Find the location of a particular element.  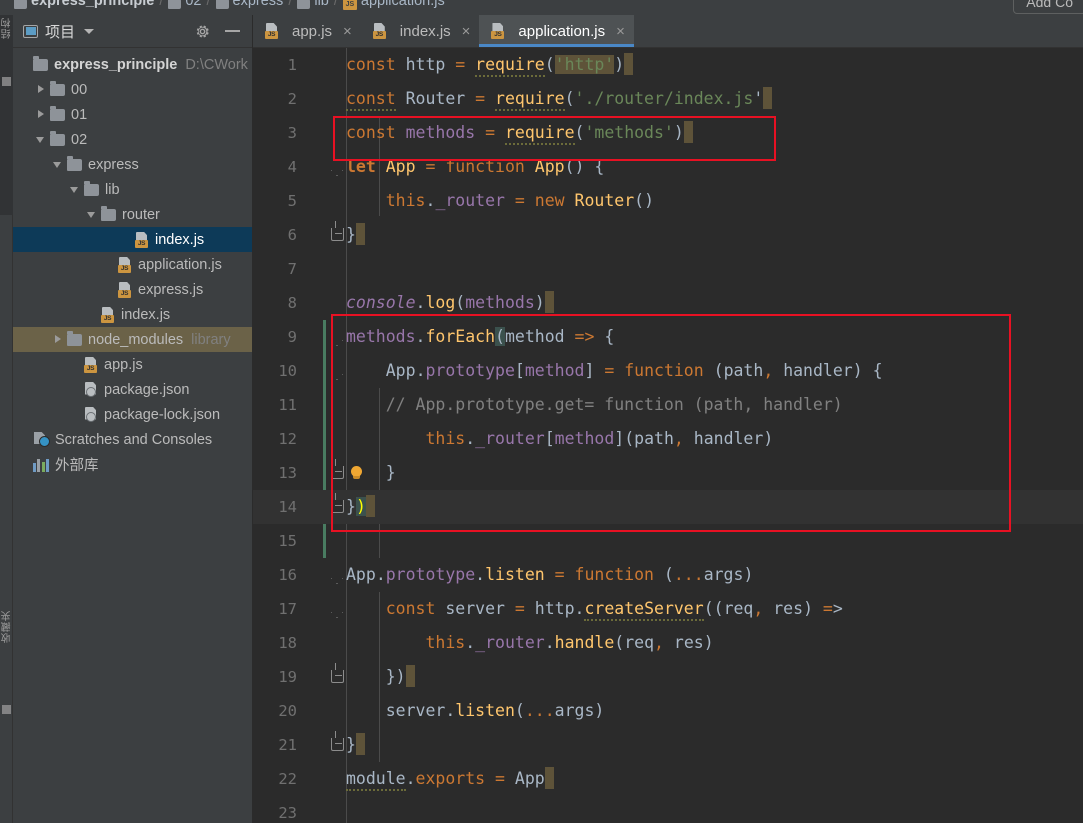

code-token: App is located at coordinates (361, 574).